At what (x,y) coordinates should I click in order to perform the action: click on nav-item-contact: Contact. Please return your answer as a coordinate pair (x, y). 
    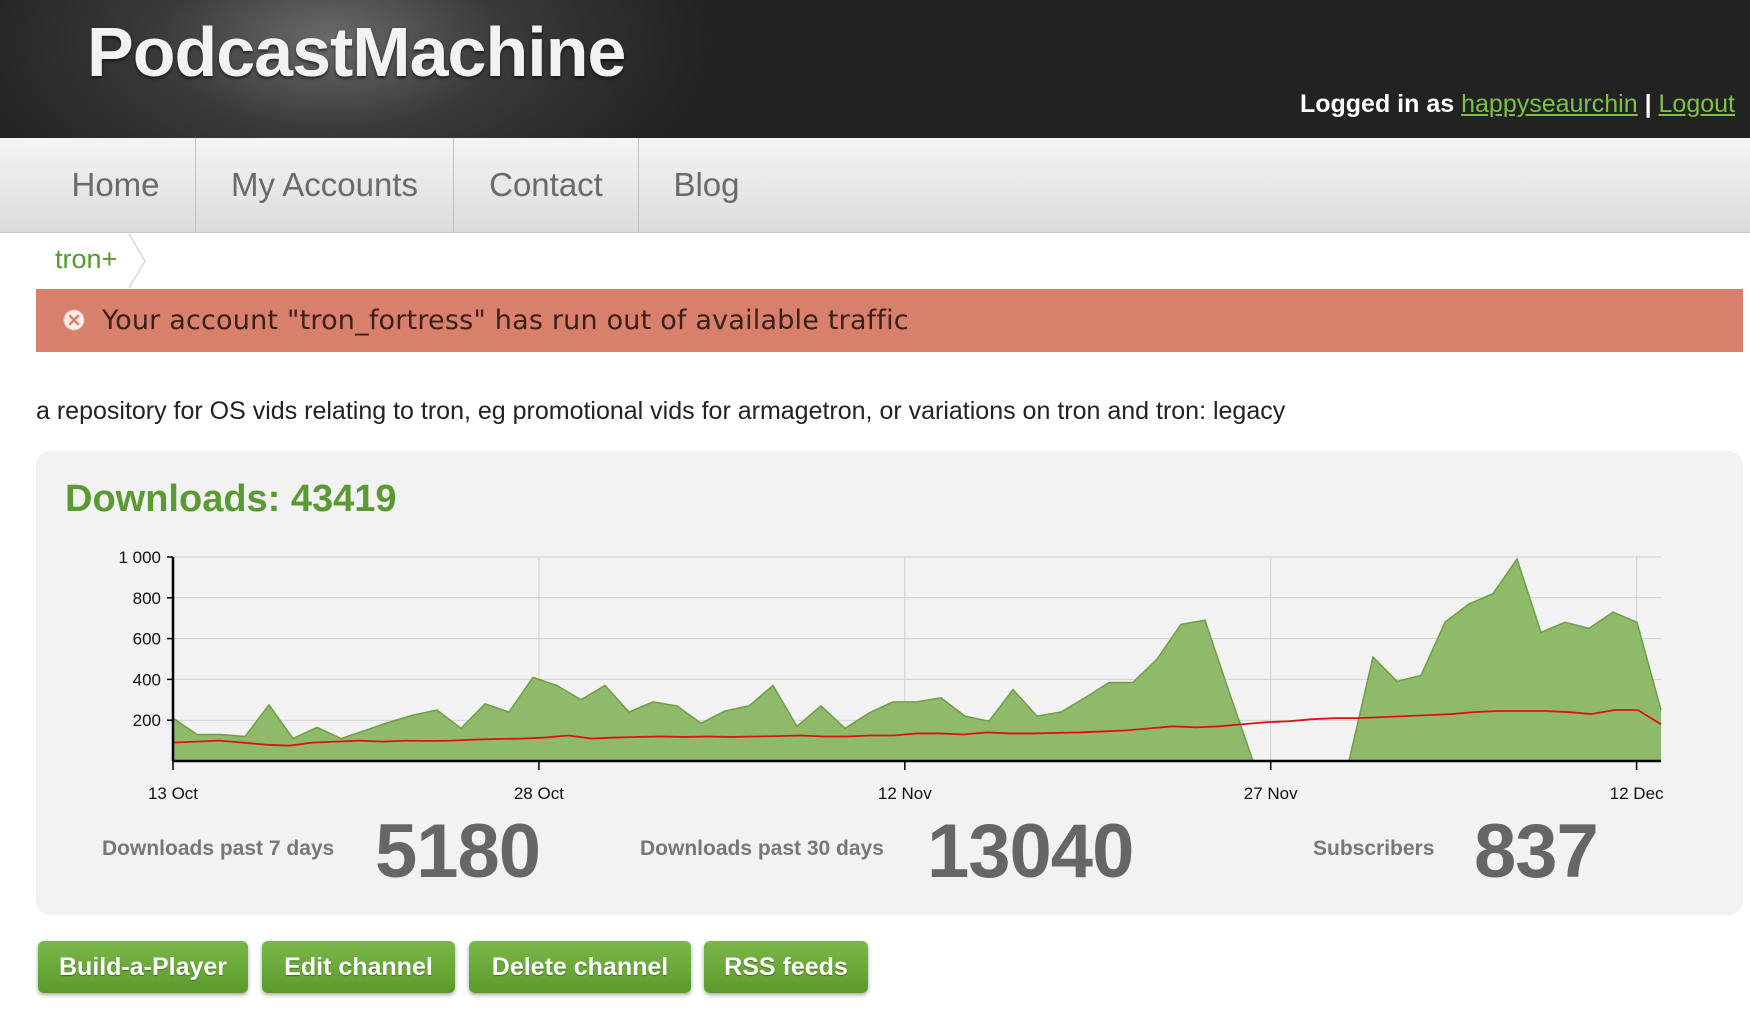
    Looking at the image, I should click on (546, 185).